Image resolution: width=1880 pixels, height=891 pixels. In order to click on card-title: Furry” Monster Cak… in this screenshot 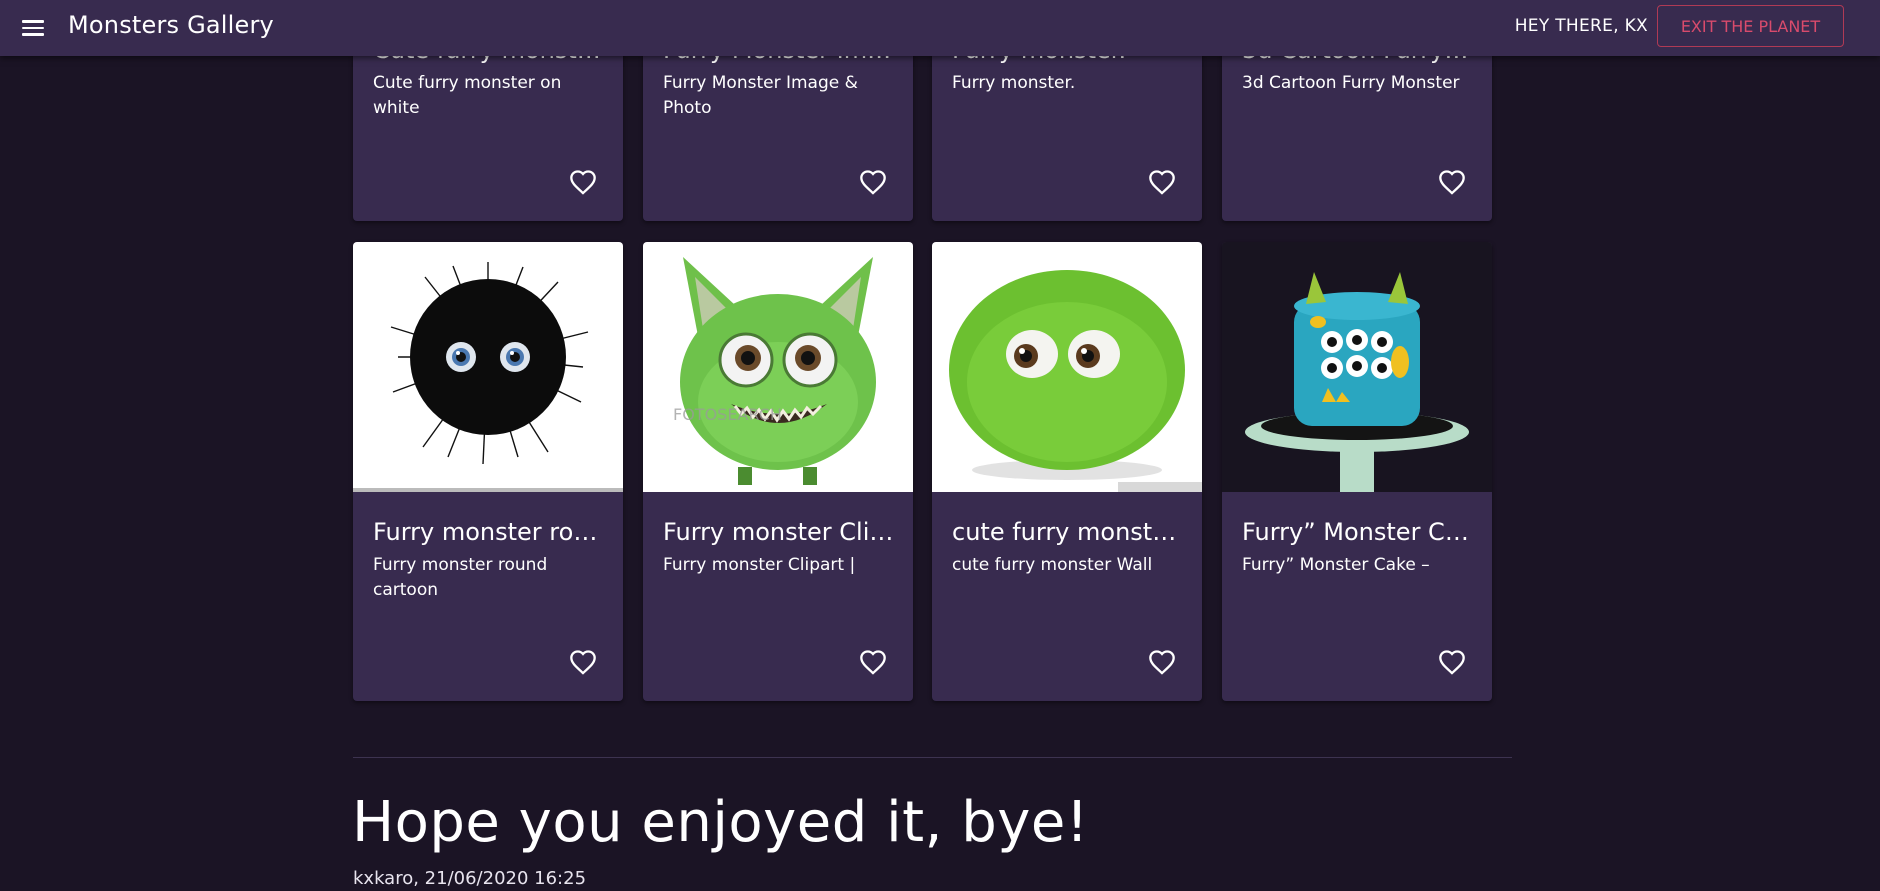, I will do `click(1358, 532)`.